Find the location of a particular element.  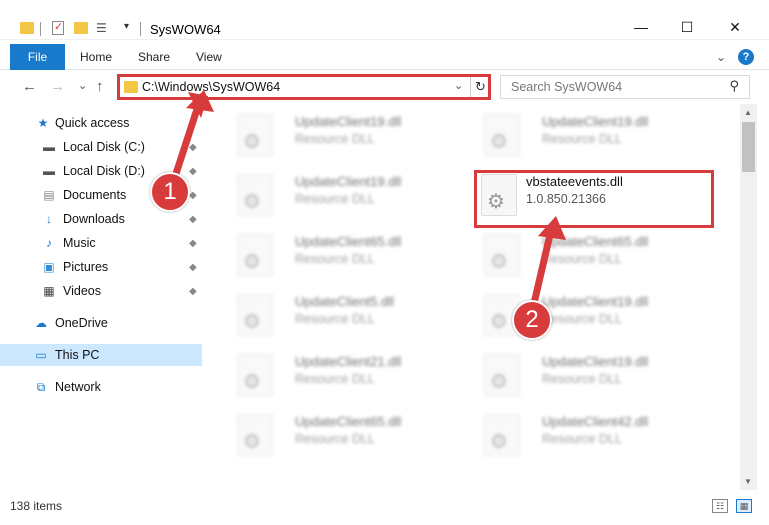

qat-dropdown-icon: ▾ is located at coordinates (131, 29).